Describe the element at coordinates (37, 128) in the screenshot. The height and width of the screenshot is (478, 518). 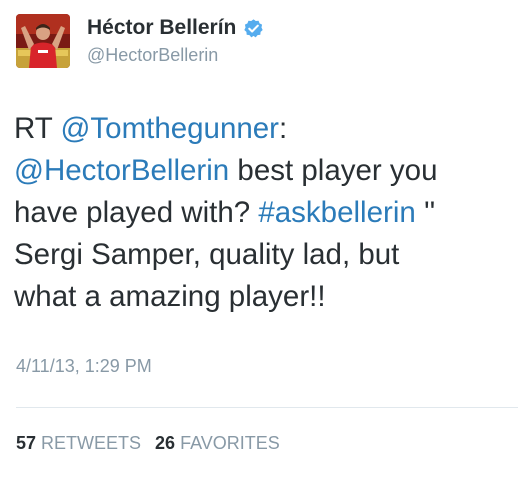
I see `tweet-text-segment: RT` at that location.